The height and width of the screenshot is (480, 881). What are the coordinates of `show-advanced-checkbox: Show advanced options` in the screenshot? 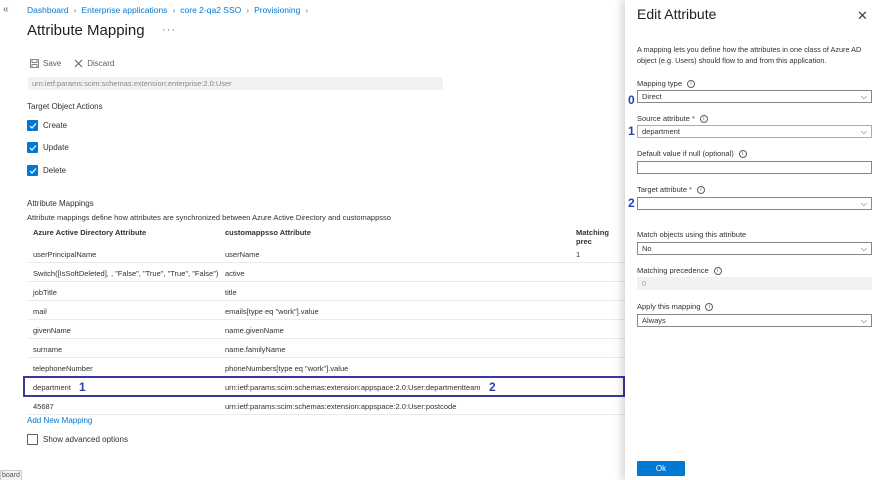 It's located at (77, 439).